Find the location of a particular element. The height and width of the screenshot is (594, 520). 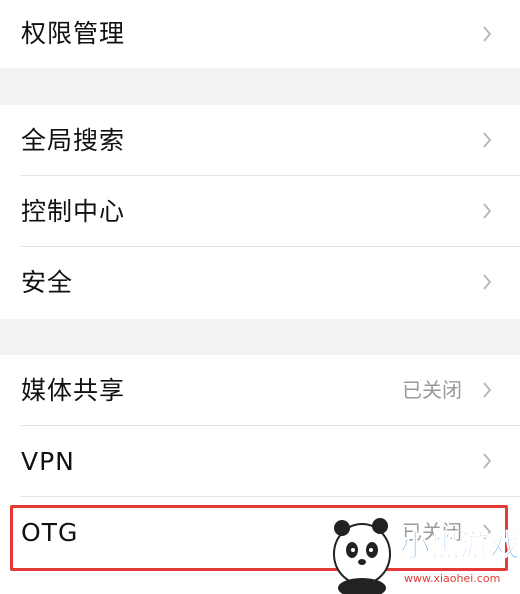

settings-item-media-sharing: 媒体共享 已关闭 is located at coordinates (260, 390).